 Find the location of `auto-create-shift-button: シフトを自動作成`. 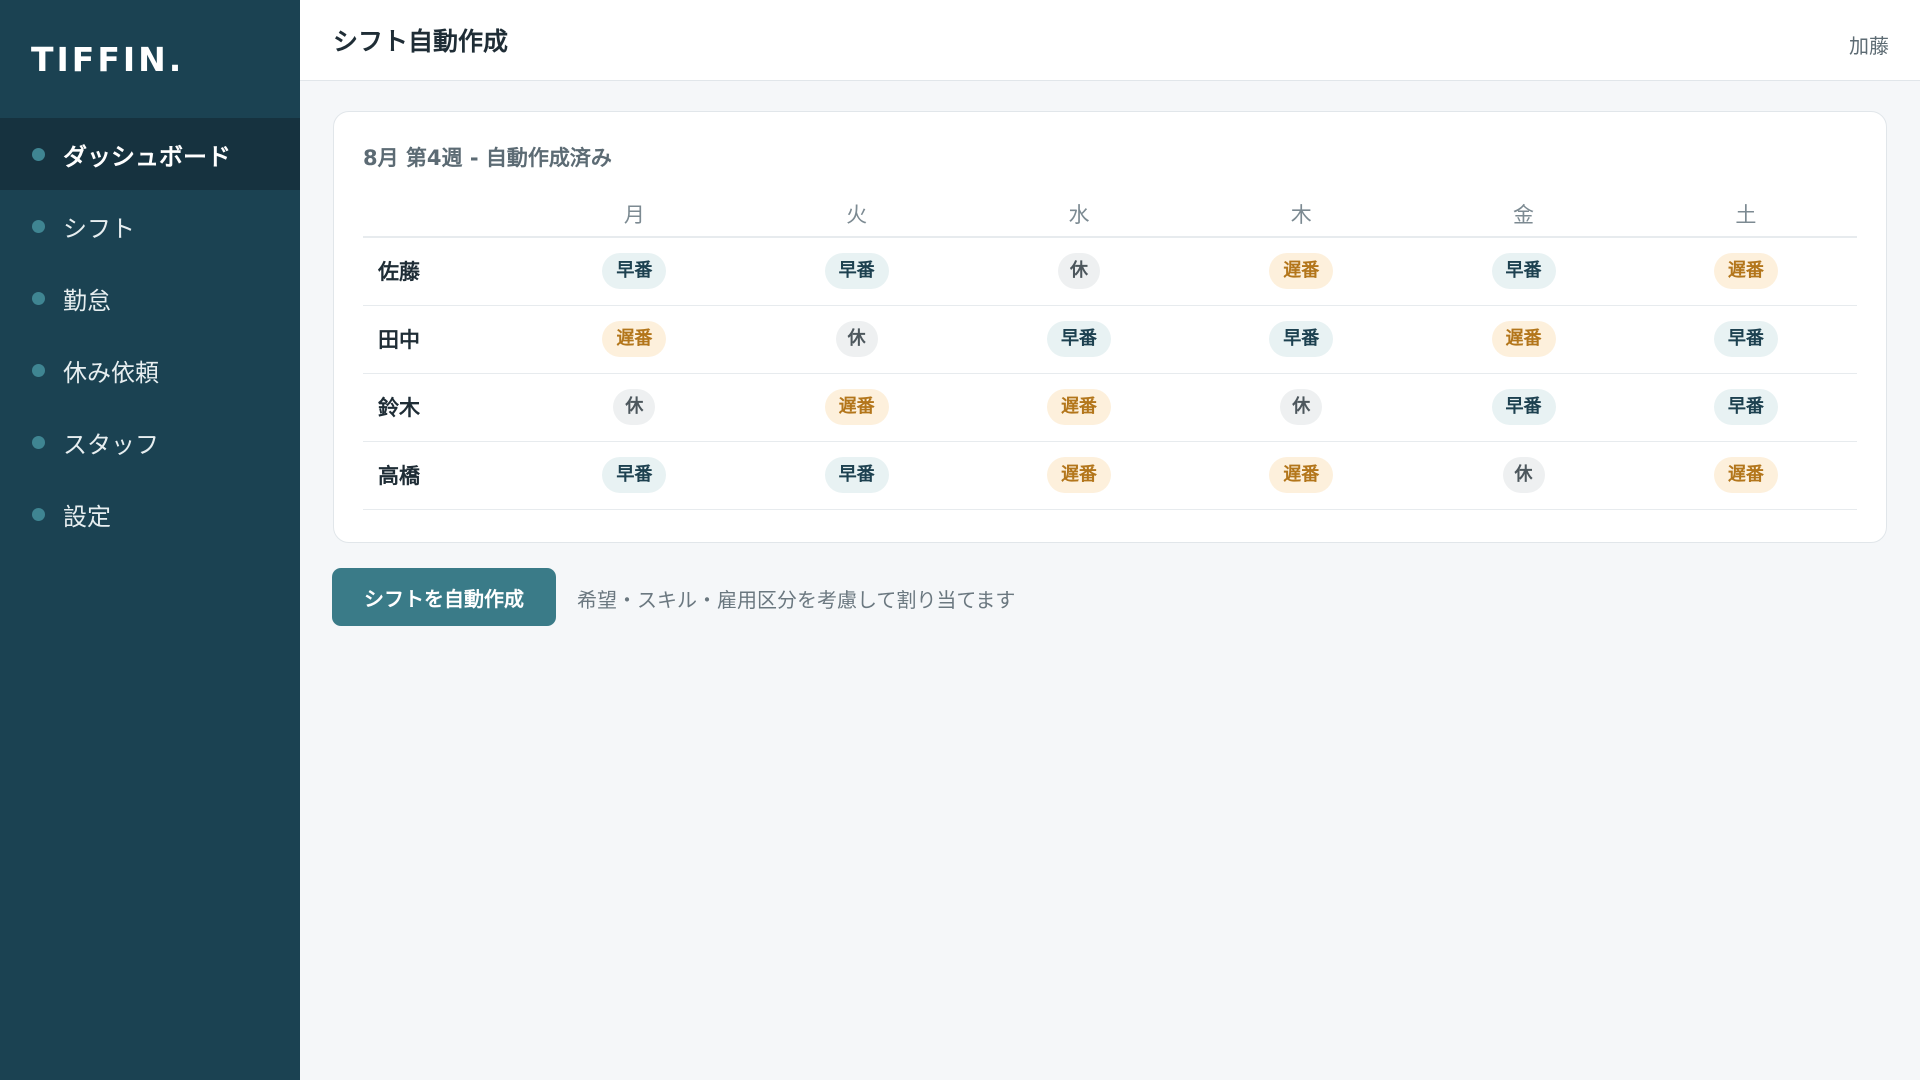

auto-create-shift-button: シフトを自動作成 is located at coordinates (444, 597).